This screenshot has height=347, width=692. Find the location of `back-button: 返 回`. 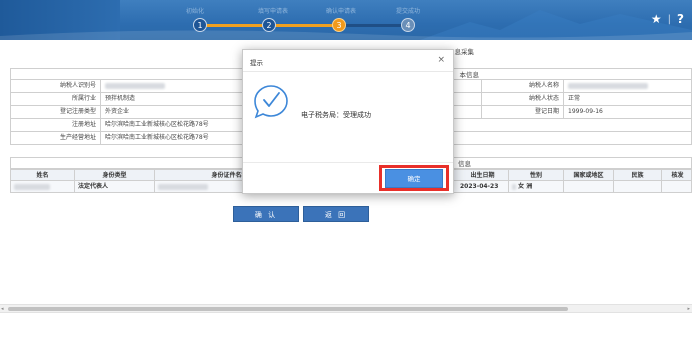

back-button: 返 回 is located at coordinates (336, 214).